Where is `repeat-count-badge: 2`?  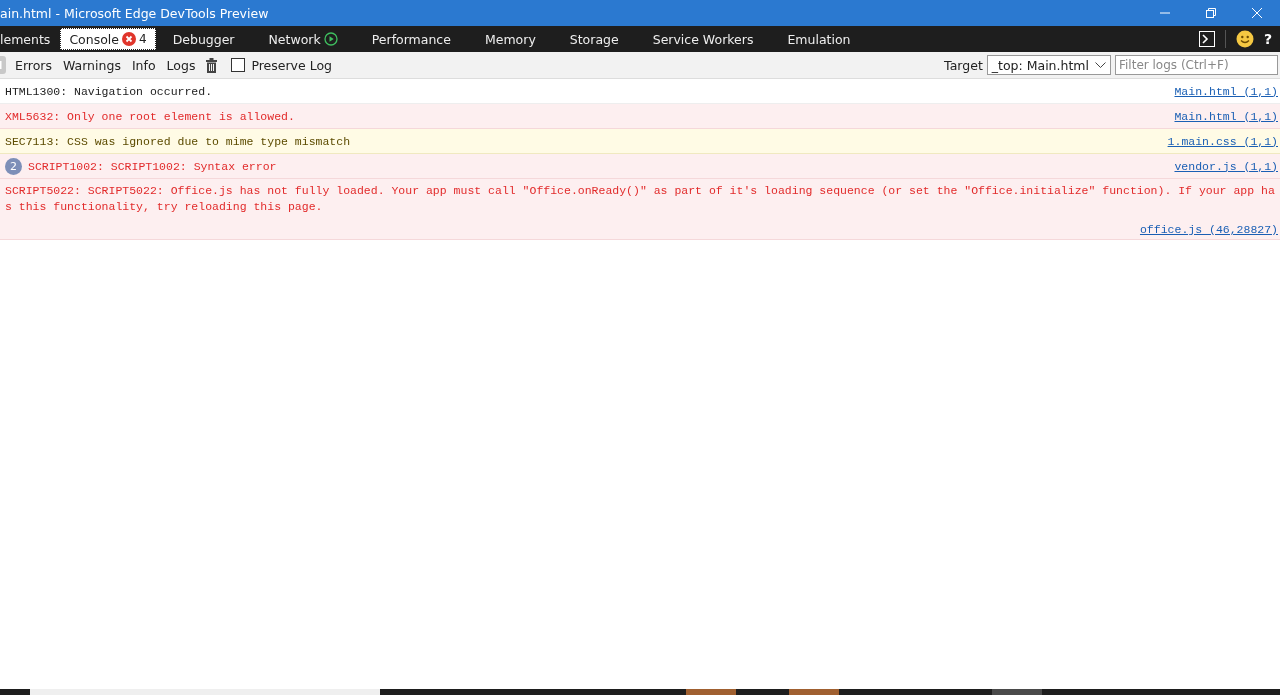
repeat-count-badge: 2 is located at coordinates (13, 166).